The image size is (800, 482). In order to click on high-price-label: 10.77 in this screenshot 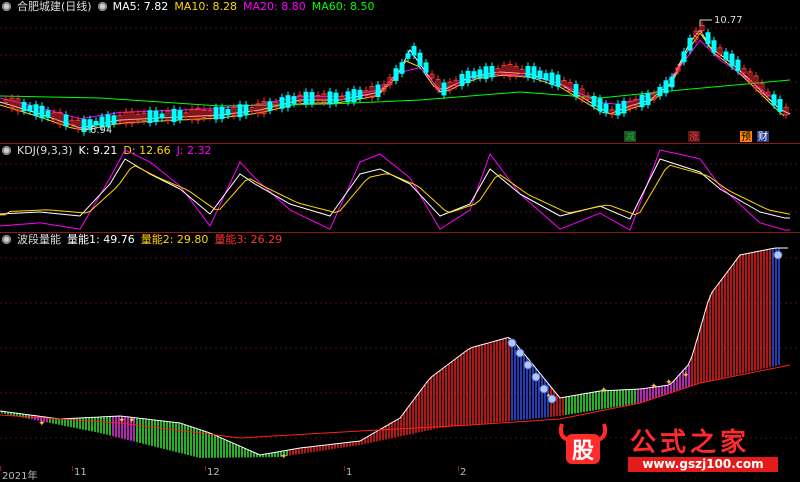, I will do `click(728, 20)`.